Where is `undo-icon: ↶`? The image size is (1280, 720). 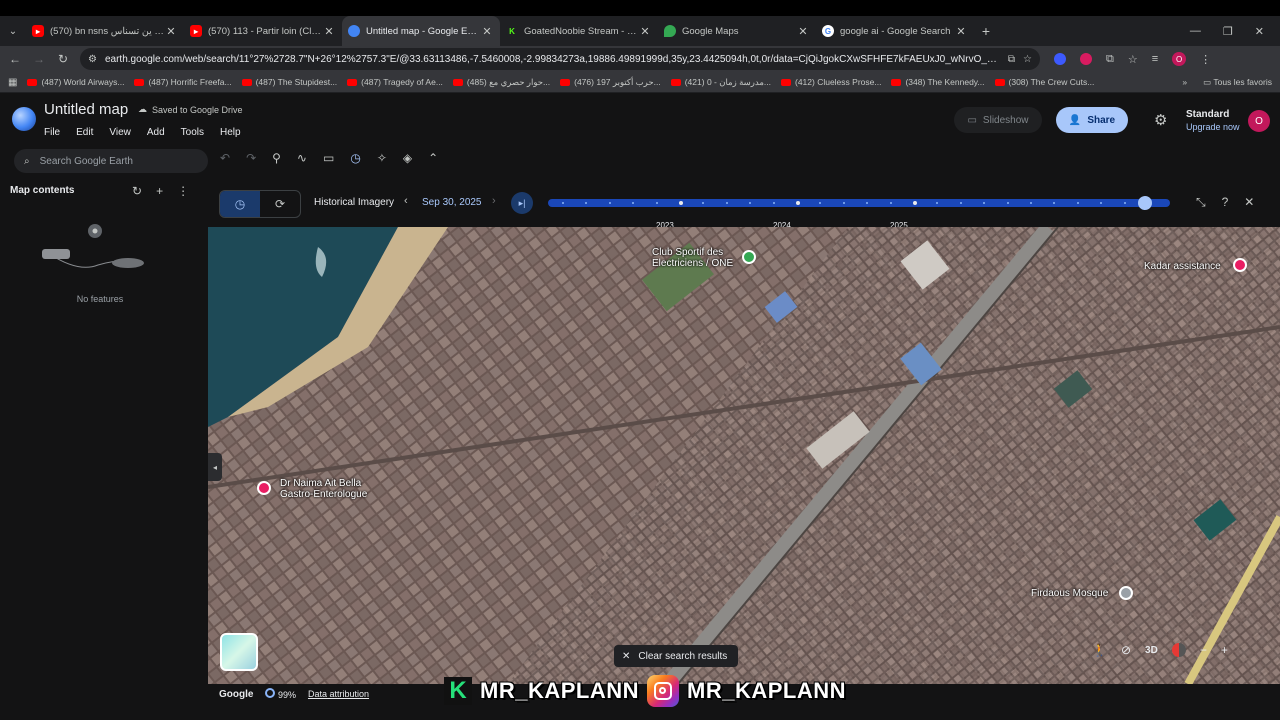 undo-icon: ↶ is located at coordinates (225, 158).